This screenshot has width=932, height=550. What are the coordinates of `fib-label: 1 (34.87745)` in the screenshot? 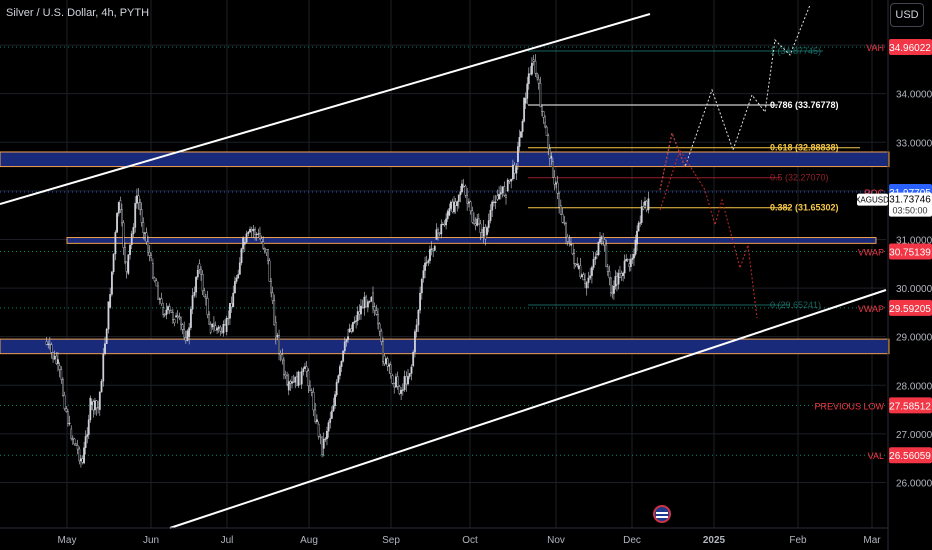 It's located at (795, 51).